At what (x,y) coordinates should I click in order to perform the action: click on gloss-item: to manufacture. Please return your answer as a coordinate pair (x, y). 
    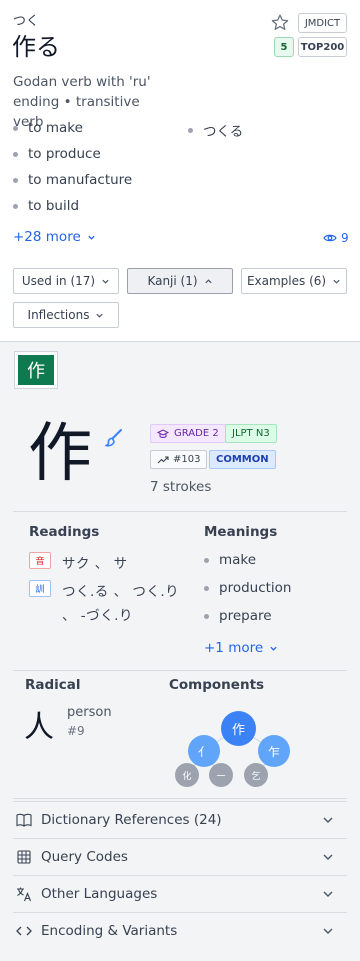
    Looking at the image, I should click on (72, 180).